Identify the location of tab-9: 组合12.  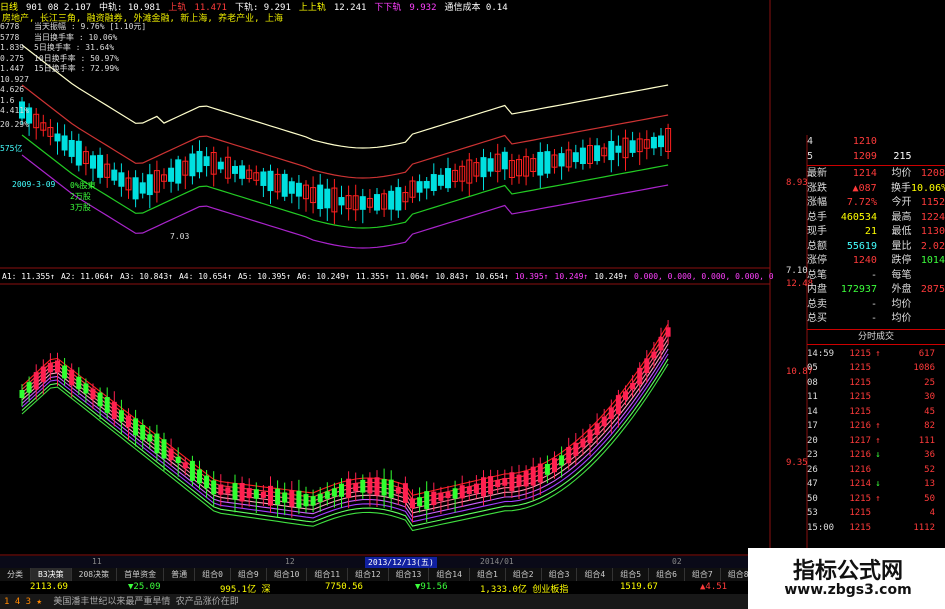
(368, 574).